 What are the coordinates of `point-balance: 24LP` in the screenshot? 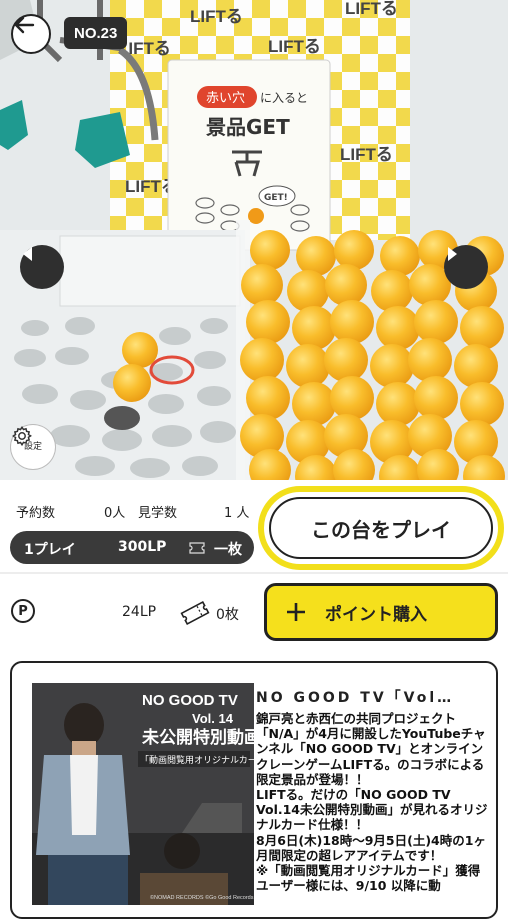 It's located at (139, 612).